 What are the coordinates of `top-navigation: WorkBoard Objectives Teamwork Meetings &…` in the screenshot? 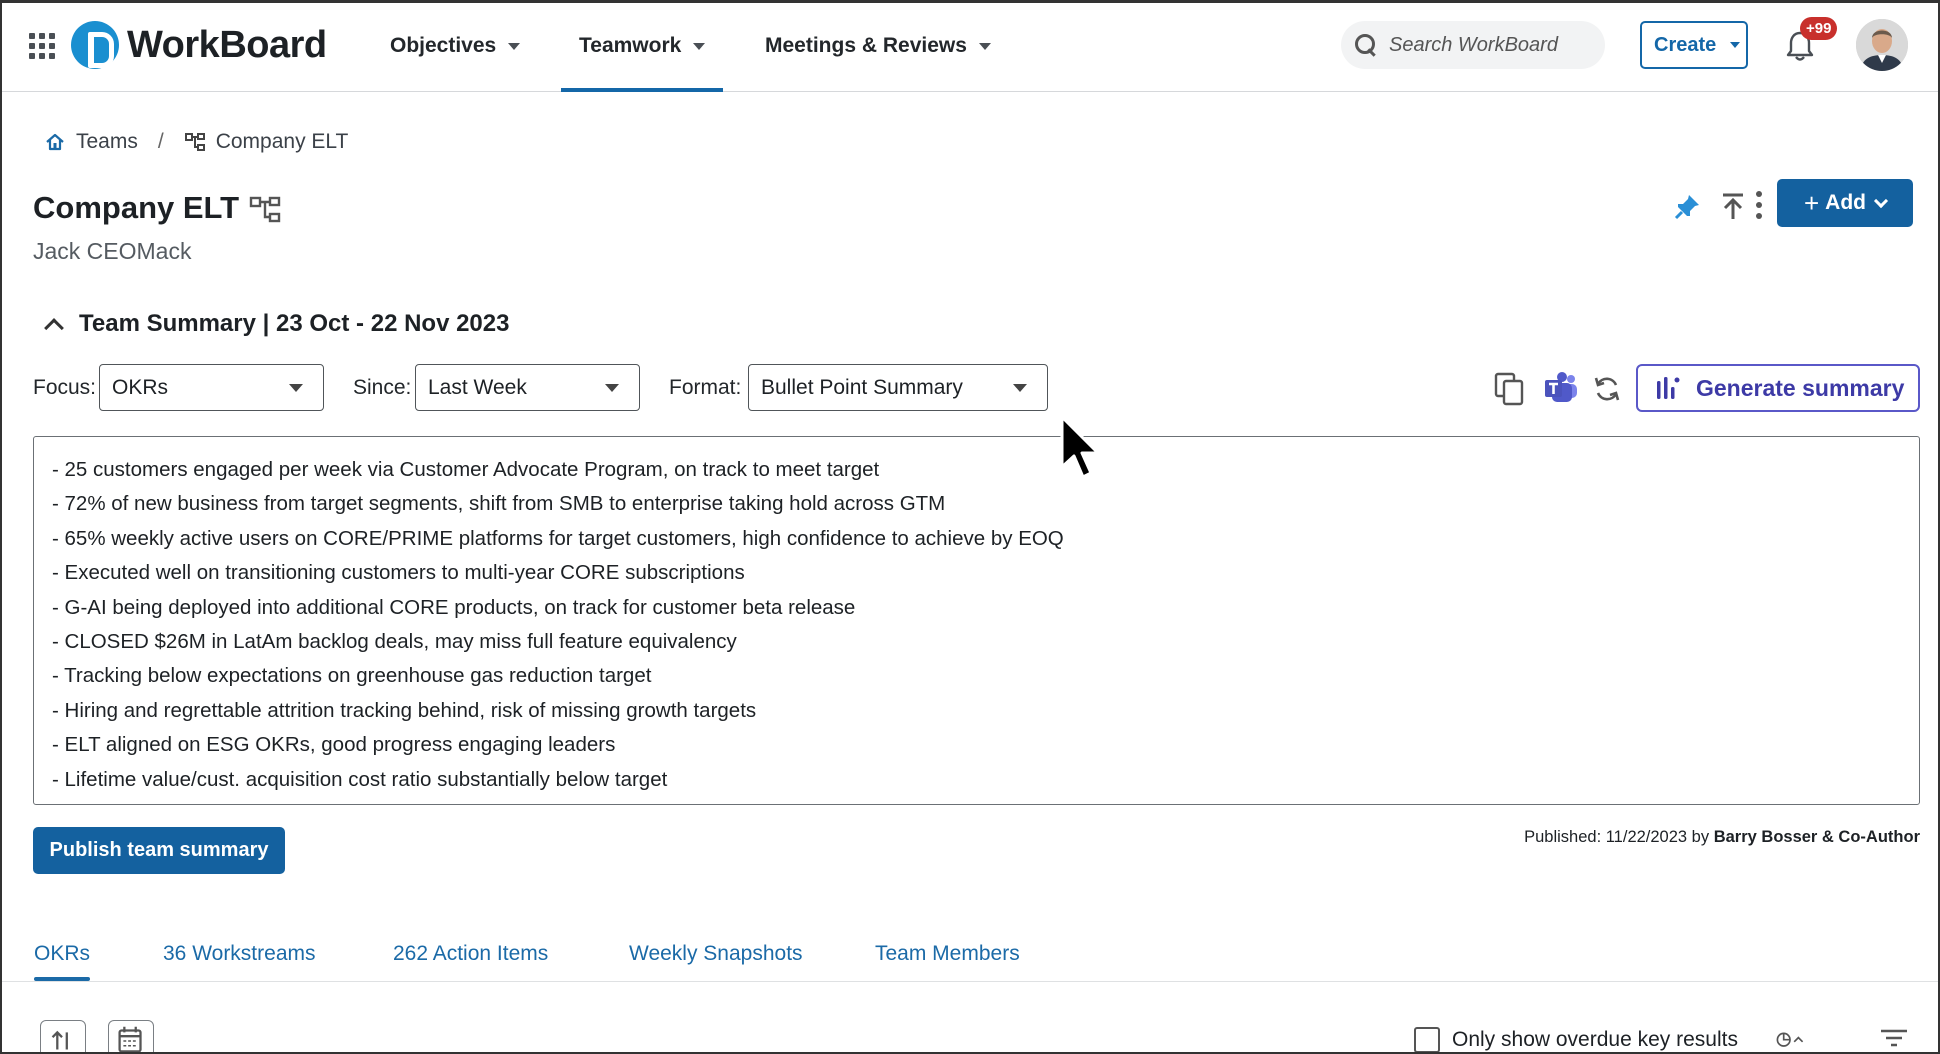 It's located at (970, 46).